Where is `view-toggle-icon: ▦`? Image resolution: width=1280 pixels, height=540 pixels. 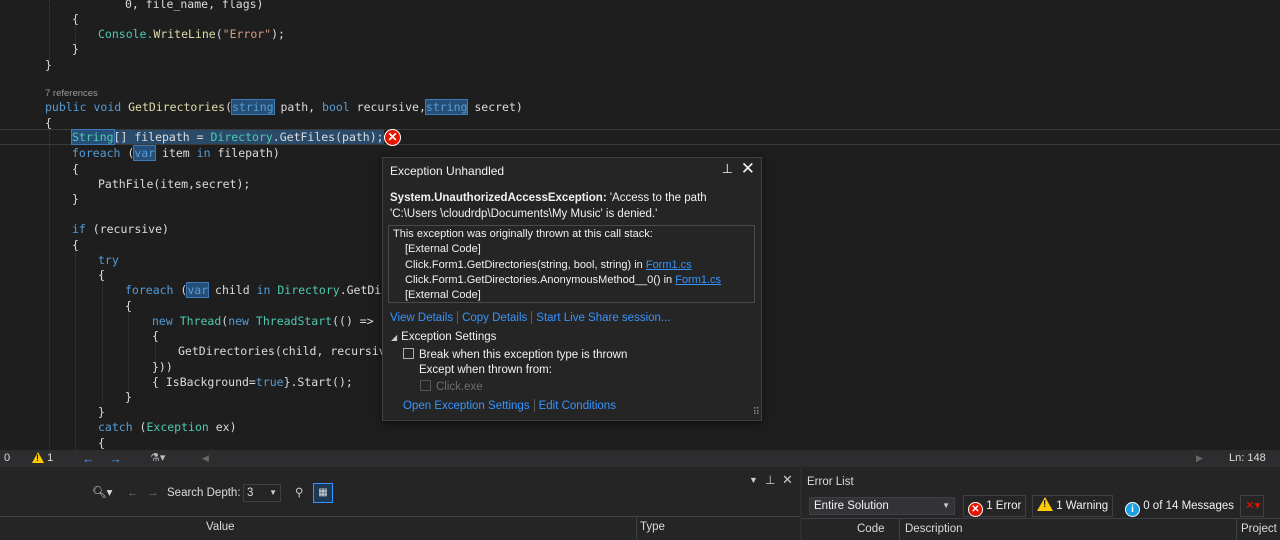 view-toggle-icon: ▦ is located at coordinates (323, 493).